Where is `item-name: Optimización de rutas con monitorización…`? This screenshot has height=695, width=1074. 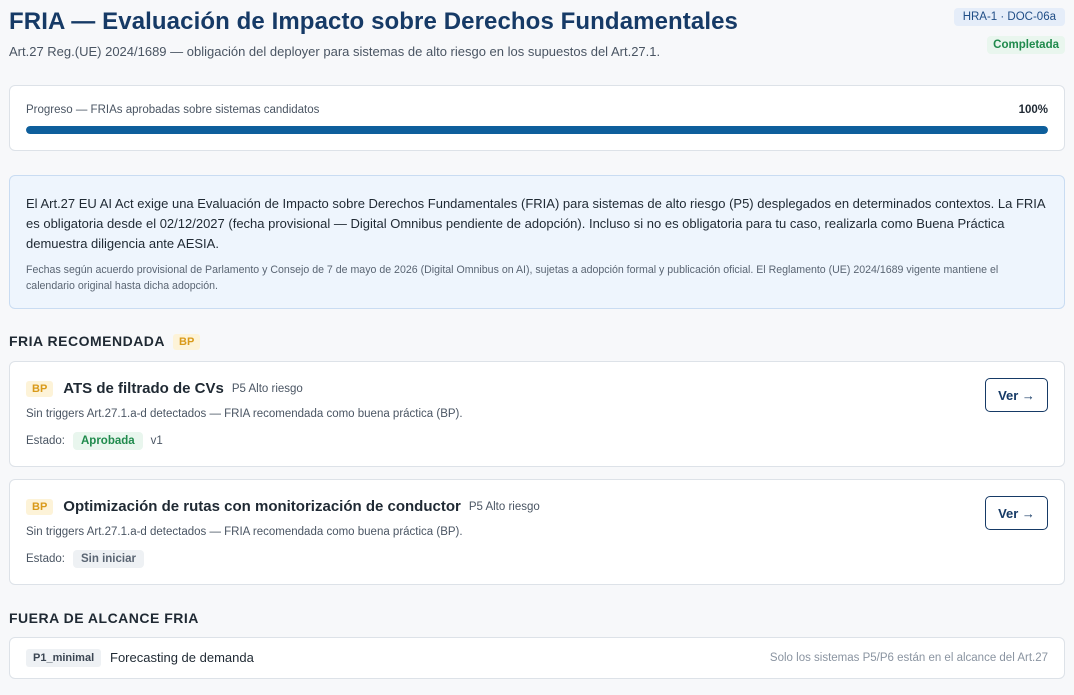
item-name: Optimización de rutas con monitorización… is located at coordinates (262, 506).